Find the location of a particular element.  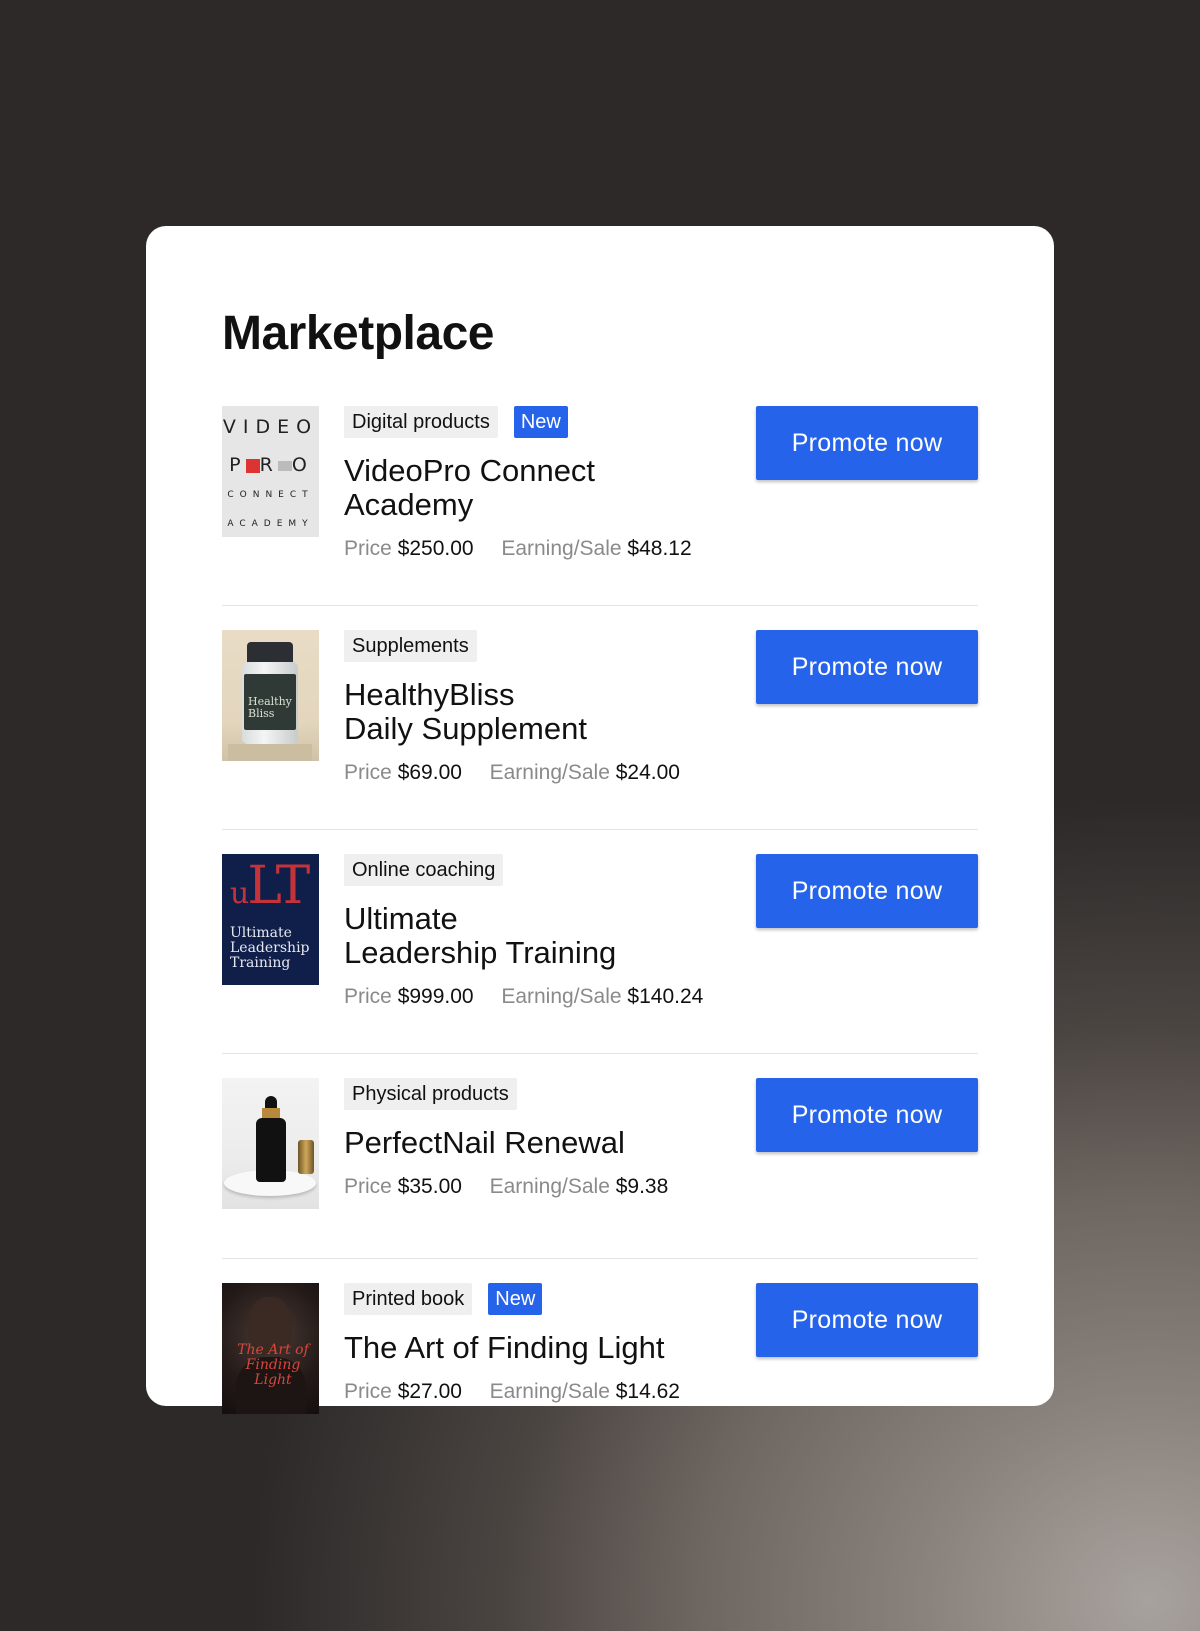

product-prices: Price $35.00 Earning/Sale $9.38 is located at coordinates (661, 1187).